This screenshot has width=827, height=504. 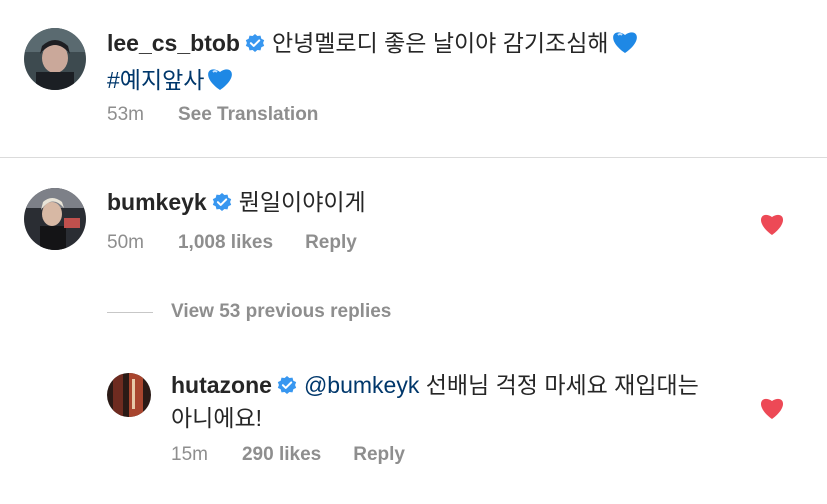 What do you see at coordinates (225, 242) in the screenshot?
I see `comment-likes: 1,008 likes` at bounding box center [225, 242].